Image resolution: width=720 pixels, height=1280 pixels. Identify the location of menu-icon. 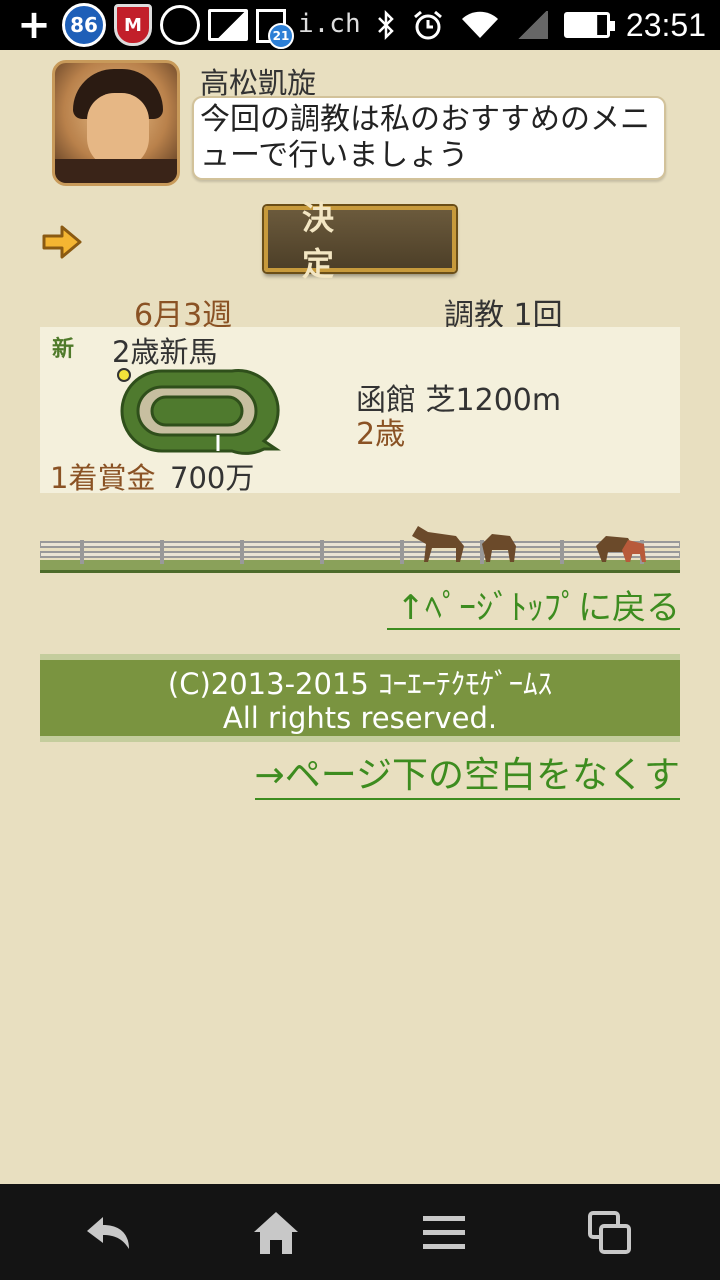
(444, 1232).